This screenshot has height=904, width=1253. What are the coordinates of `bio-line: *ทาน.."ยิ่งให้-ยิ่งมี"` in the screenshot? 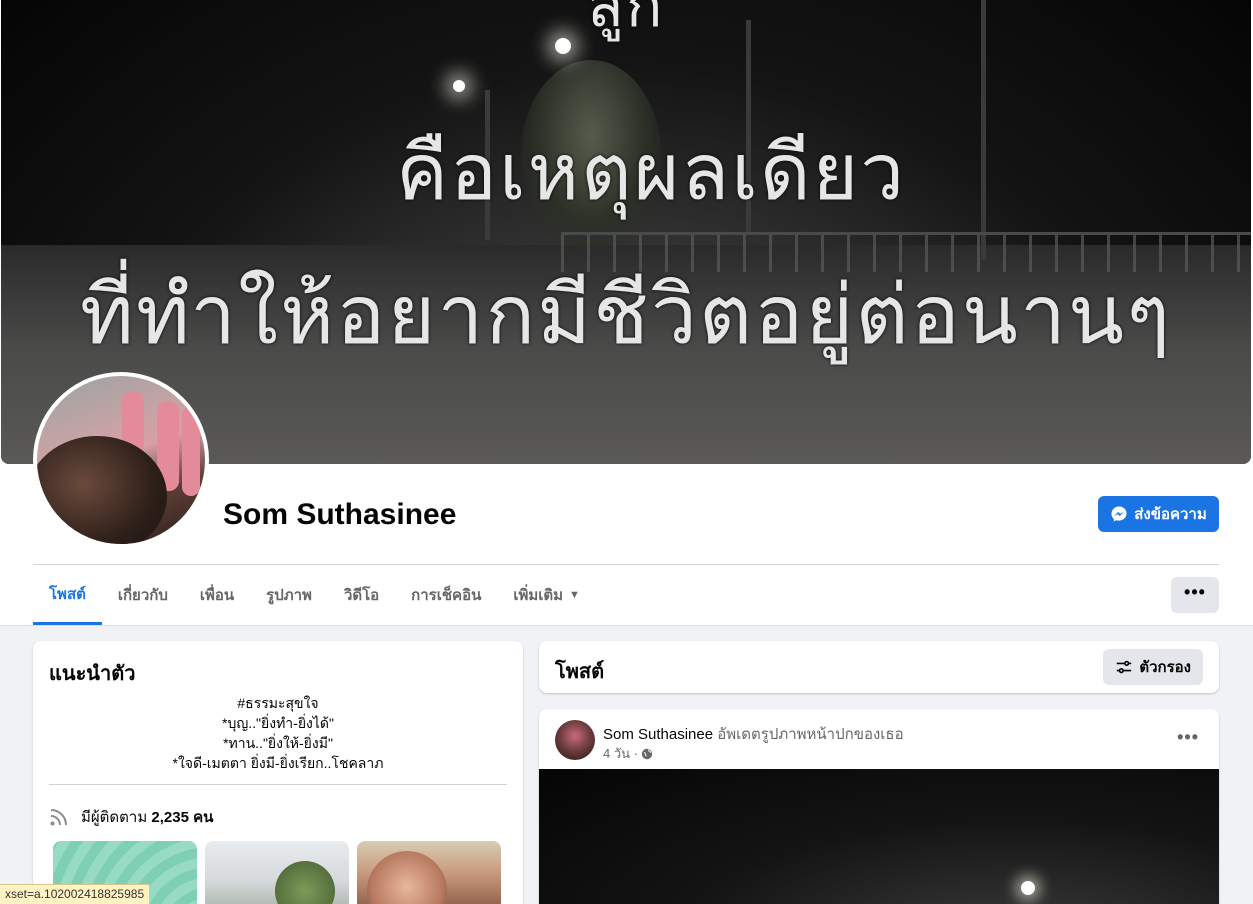 It's located at (278, 743).